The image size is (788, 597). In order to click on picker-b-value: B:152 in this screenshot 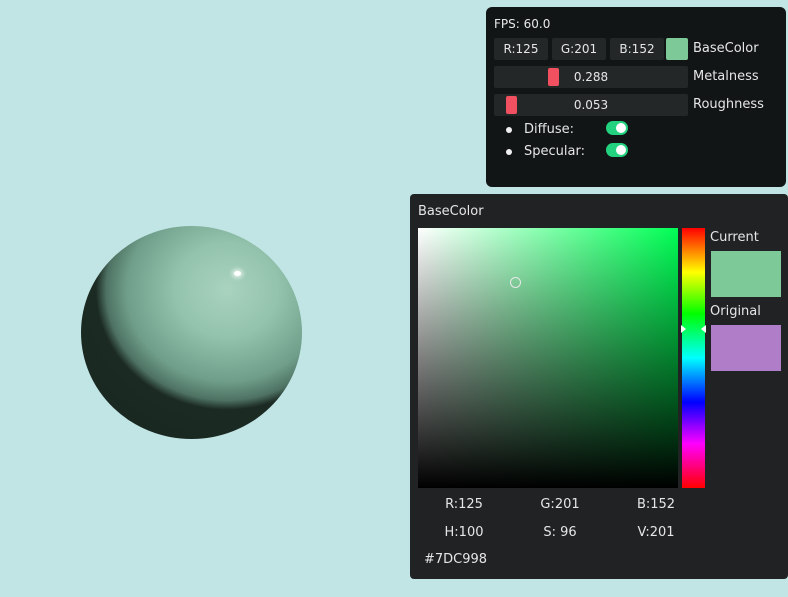, I will do `click(656, 504)`.